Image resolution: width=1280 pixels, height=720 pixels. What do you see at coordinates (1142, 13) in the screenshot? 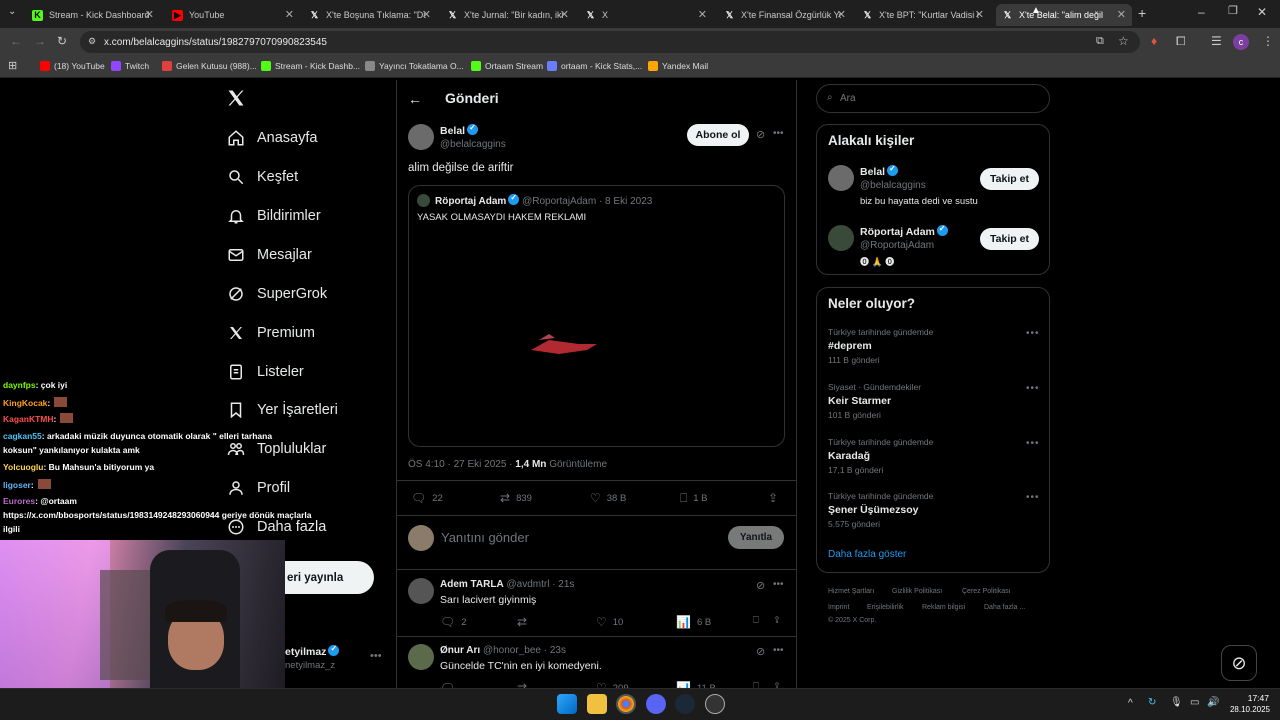
I see `new-tab-button: +` at bounding box center [1142, 13].